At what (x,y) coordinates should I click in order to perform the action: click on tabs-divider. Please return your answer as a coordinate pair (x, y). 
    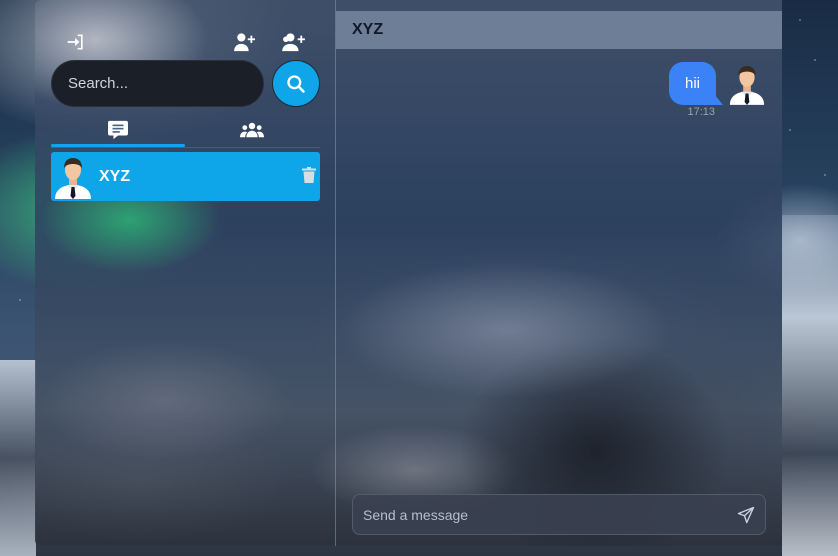
    Looking at the image, I should click on (185, 147).